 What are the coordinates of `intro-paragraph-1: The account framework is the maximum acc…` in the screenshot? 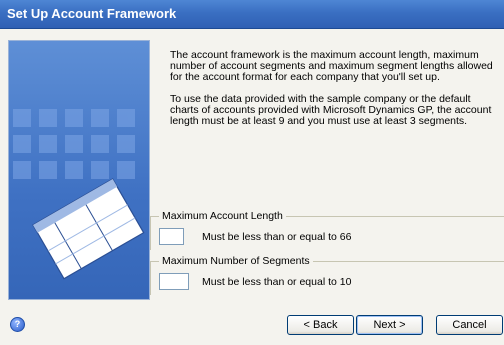 It's located at (331, 66).